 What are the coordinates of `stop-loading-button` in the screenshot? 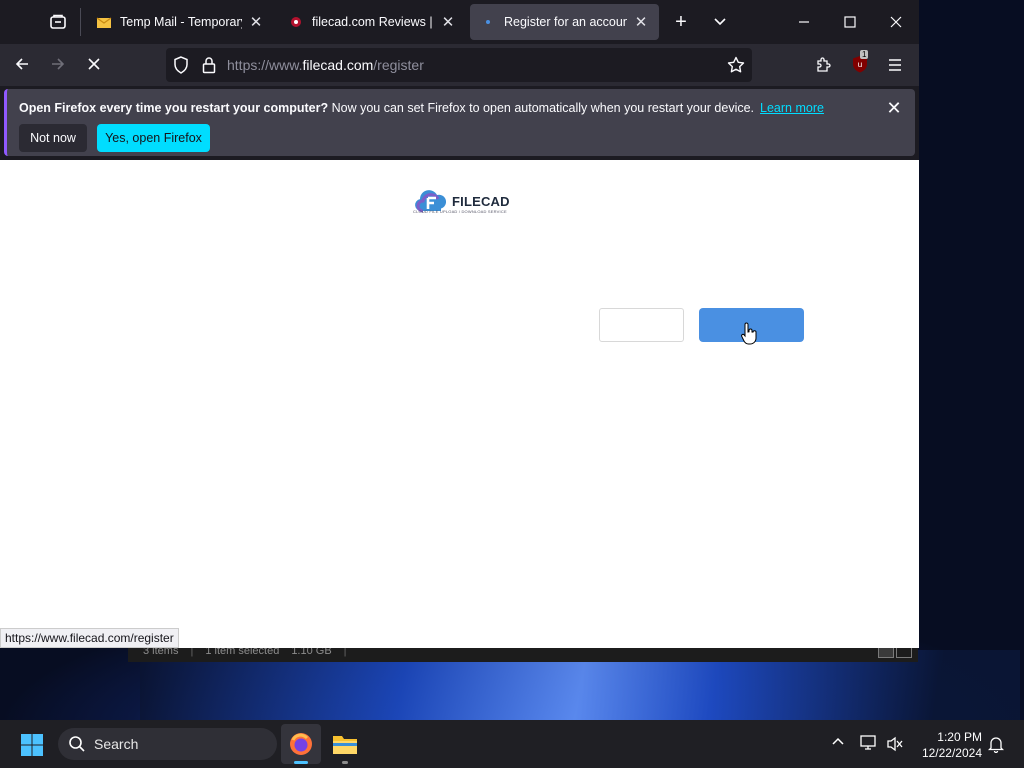 It's located at (94, 64).